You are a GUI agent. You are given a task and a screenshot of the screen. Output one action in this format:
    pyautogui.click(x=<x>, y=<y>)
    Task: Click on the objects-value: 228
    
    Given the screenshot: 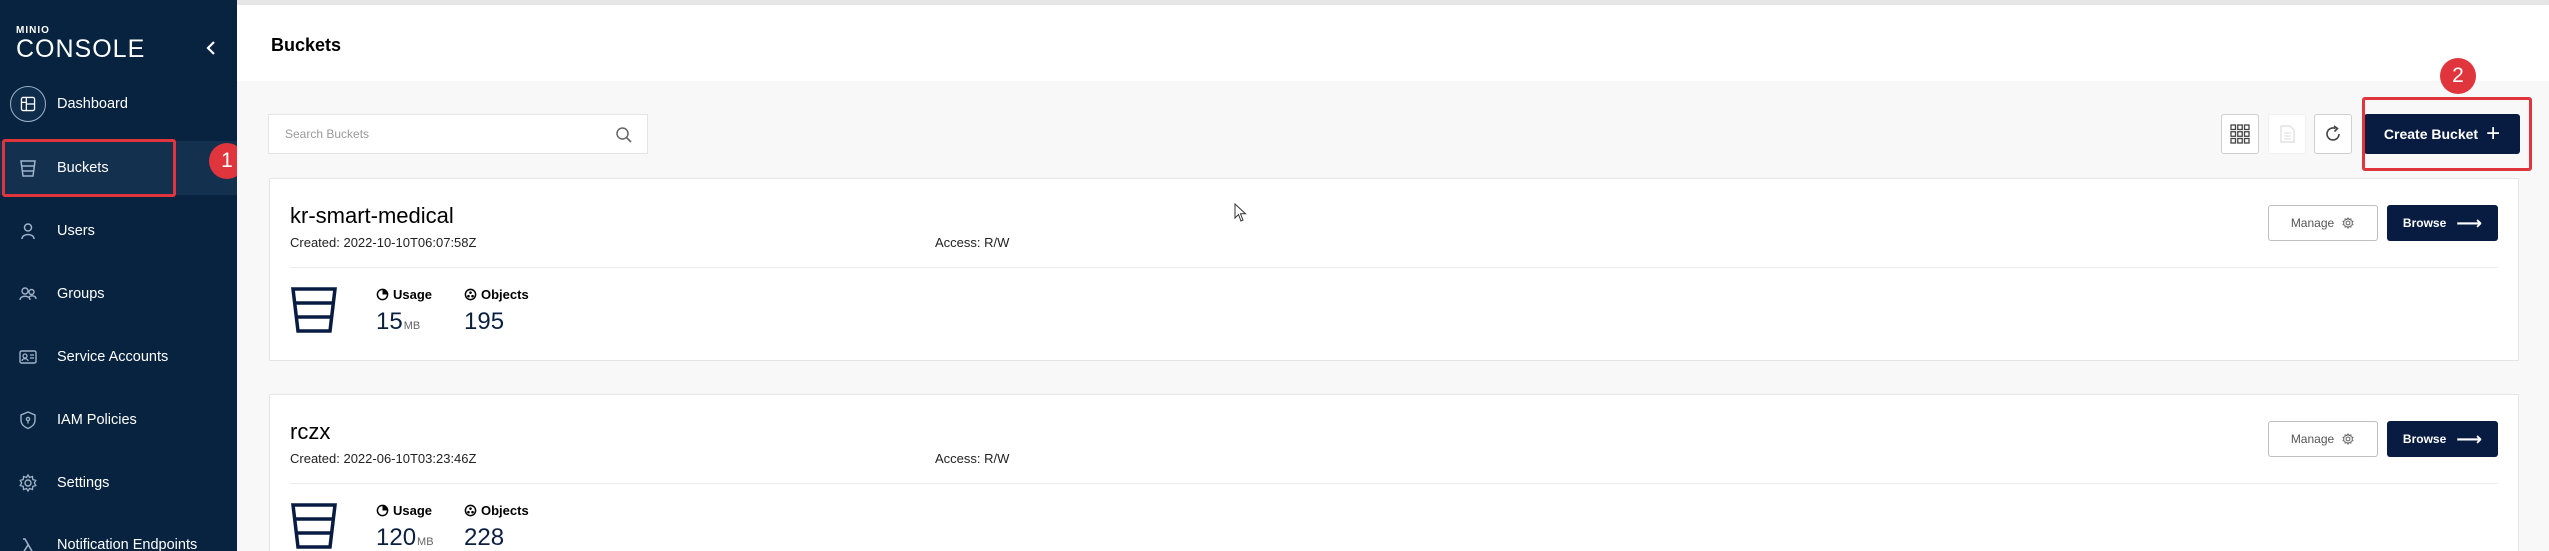 What is the action you would take?
    pyautogui.click(x=484, y=537)
    